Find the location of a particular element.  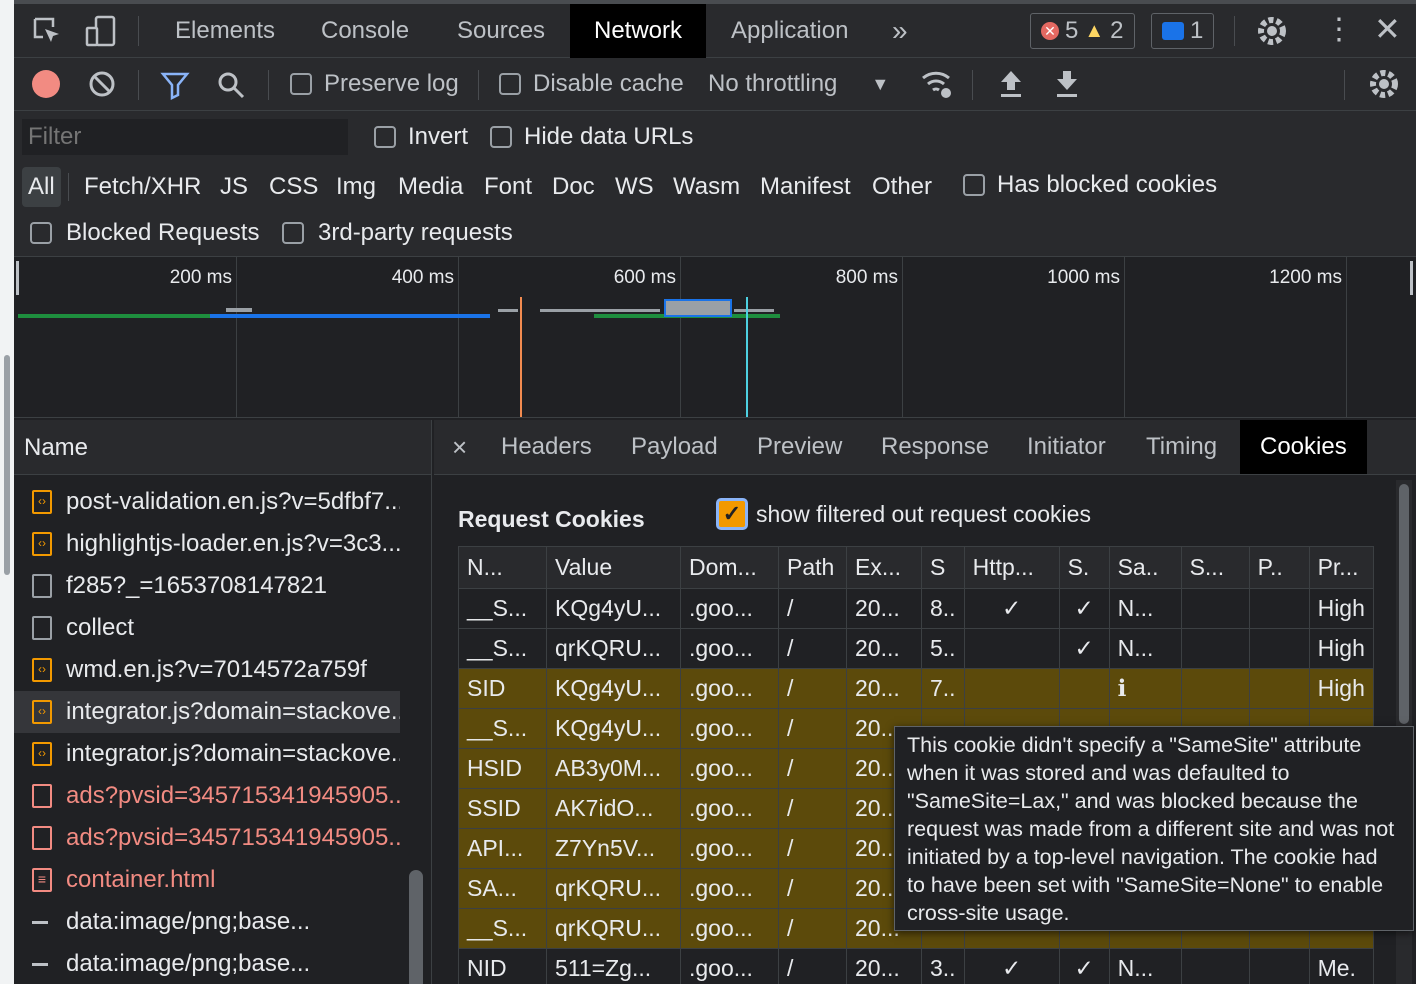

blocked-requests-checkbox is located at coordinates (41, 233).